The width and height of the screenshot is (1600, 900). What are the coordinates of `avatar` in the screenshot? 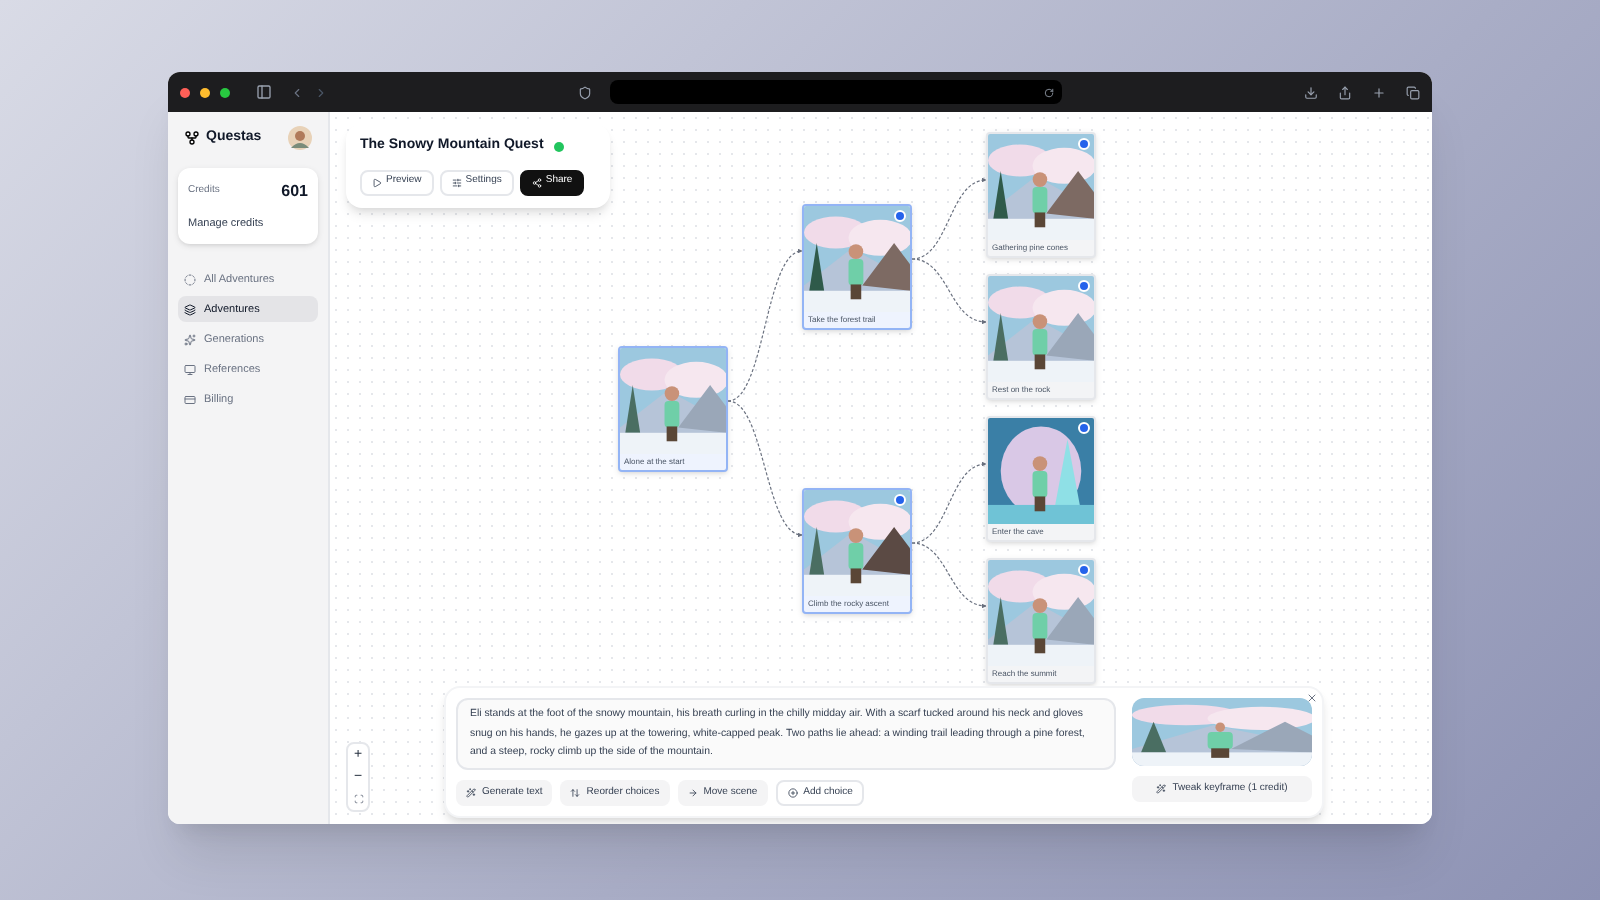 It's located at (300, 138).